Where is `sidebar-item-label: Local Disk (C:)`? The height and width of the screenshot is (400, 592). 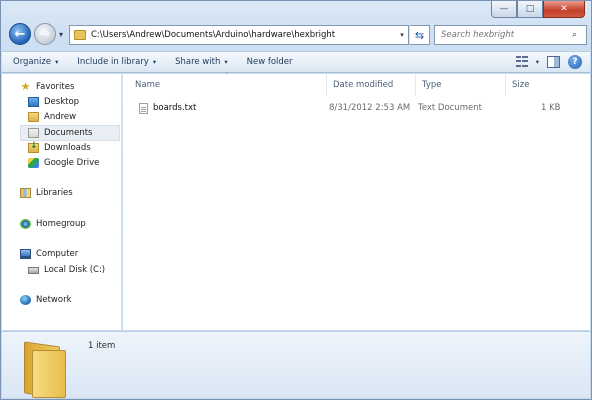 sidebar-item-label: Local Disk (C:) is located at coordinates (75, 270).